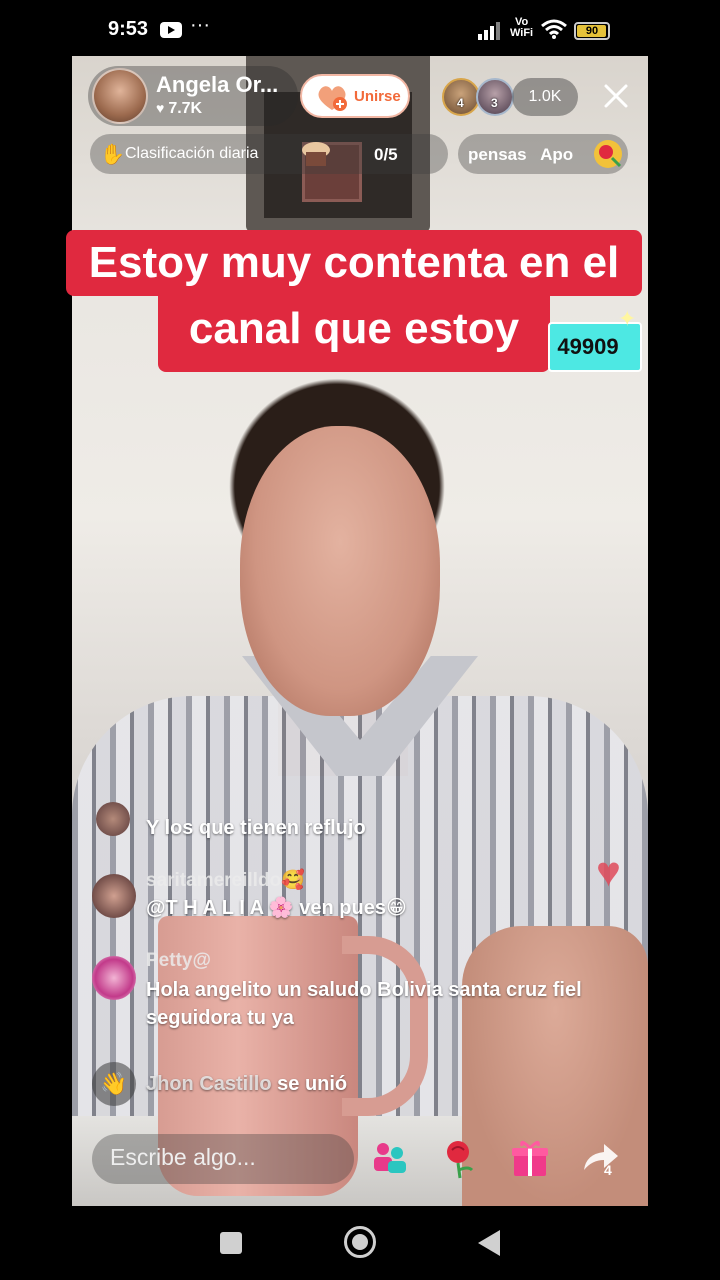 The image size is (720, 1280). Describe the element at coordinates (554, 29) in the screenshot. I see `wifi-icon` at that location.